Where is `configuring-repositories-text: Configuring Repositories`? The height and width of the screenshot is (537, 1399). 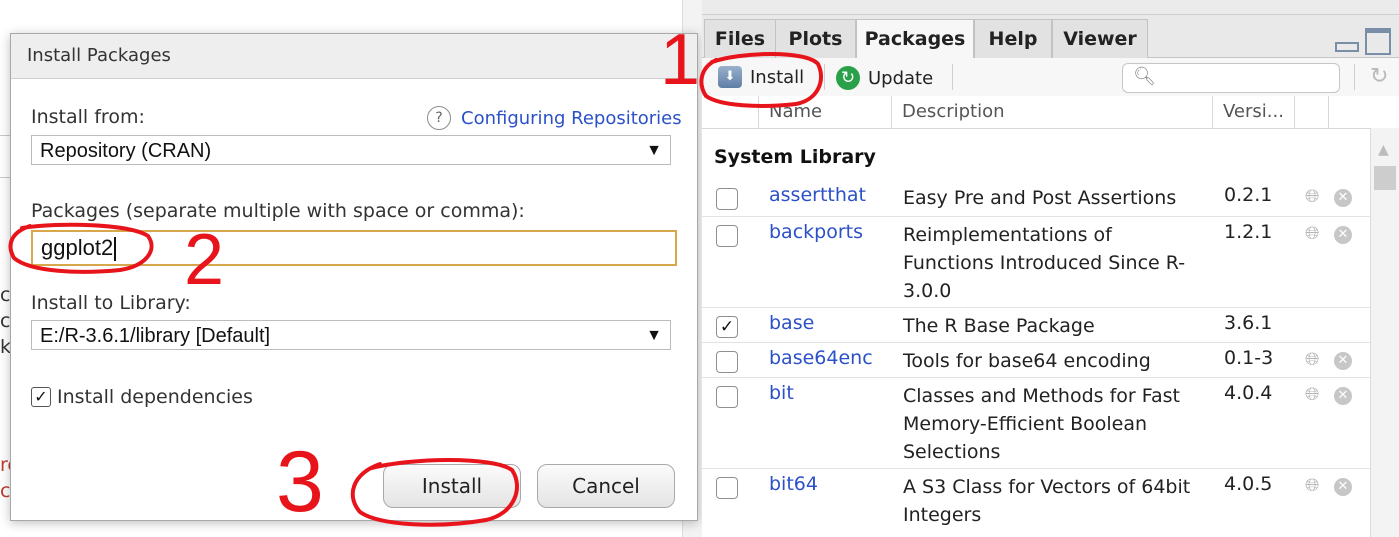
configuring-repositories-text: Configuring Repositories is located at coordinates (571, 118).